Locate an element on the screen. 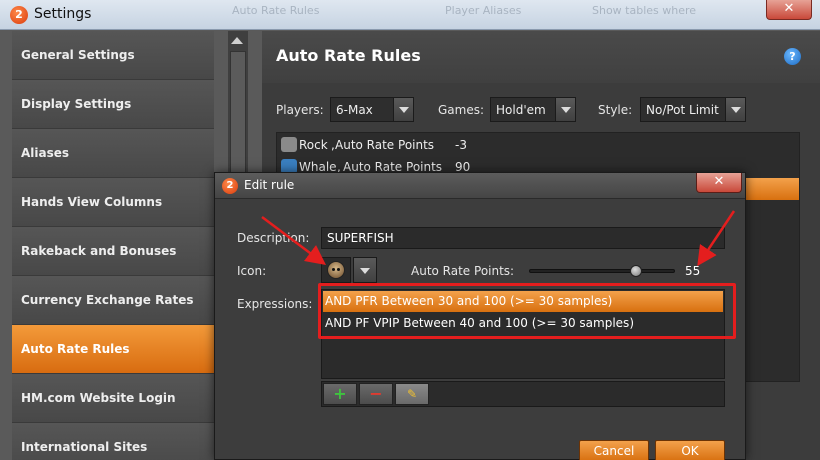 This screenshot has width=820, height=460. edit-expression-button: ✎ is located at coordinates (412, 394).